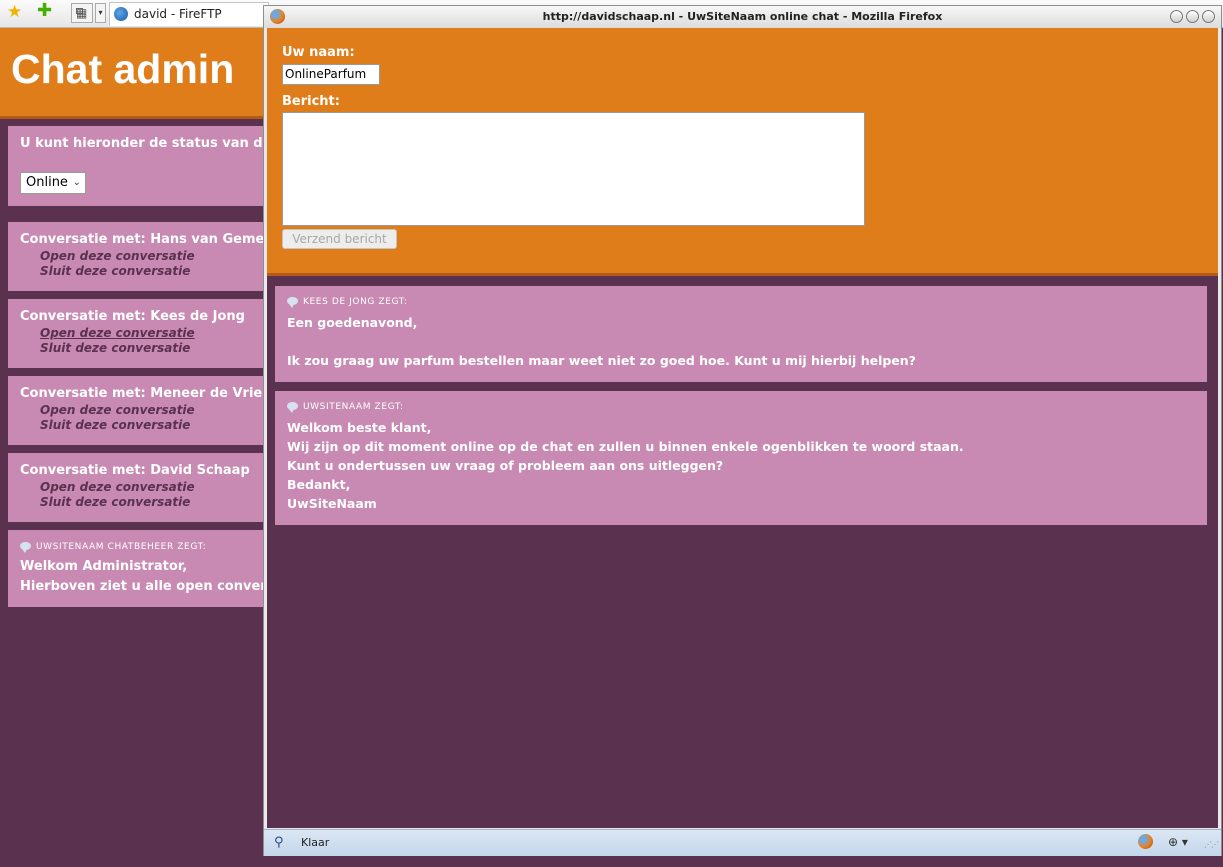  I want to click on message-line: Welkom Administrator,, so click(104, 566).